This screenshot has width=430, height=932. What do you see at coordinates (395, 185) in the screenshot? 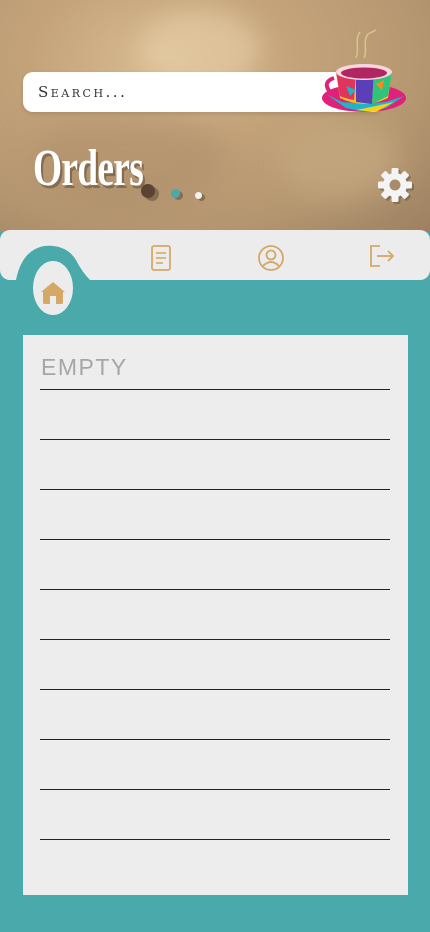
I see `gear-icon` at bounding box center [395, 185].